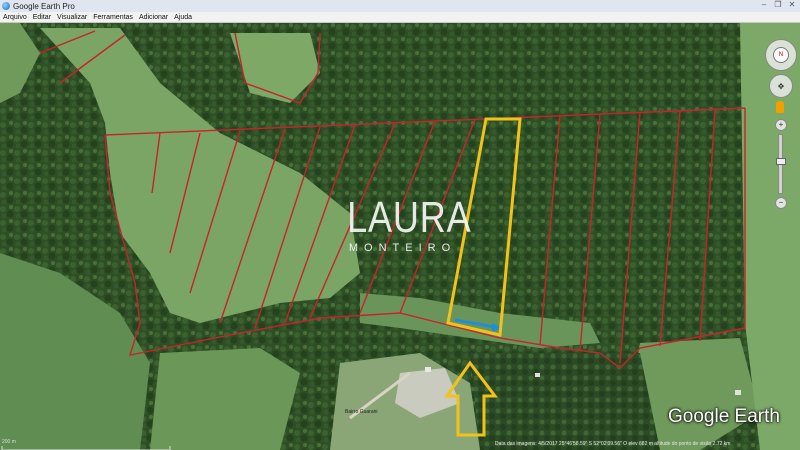 The height and width of the screenshot is (450, 800). What do you see at coordinates (113, 17) in the screenshot?
I see `menu-tools: Ferramentas` at bounding box center [113, 17].